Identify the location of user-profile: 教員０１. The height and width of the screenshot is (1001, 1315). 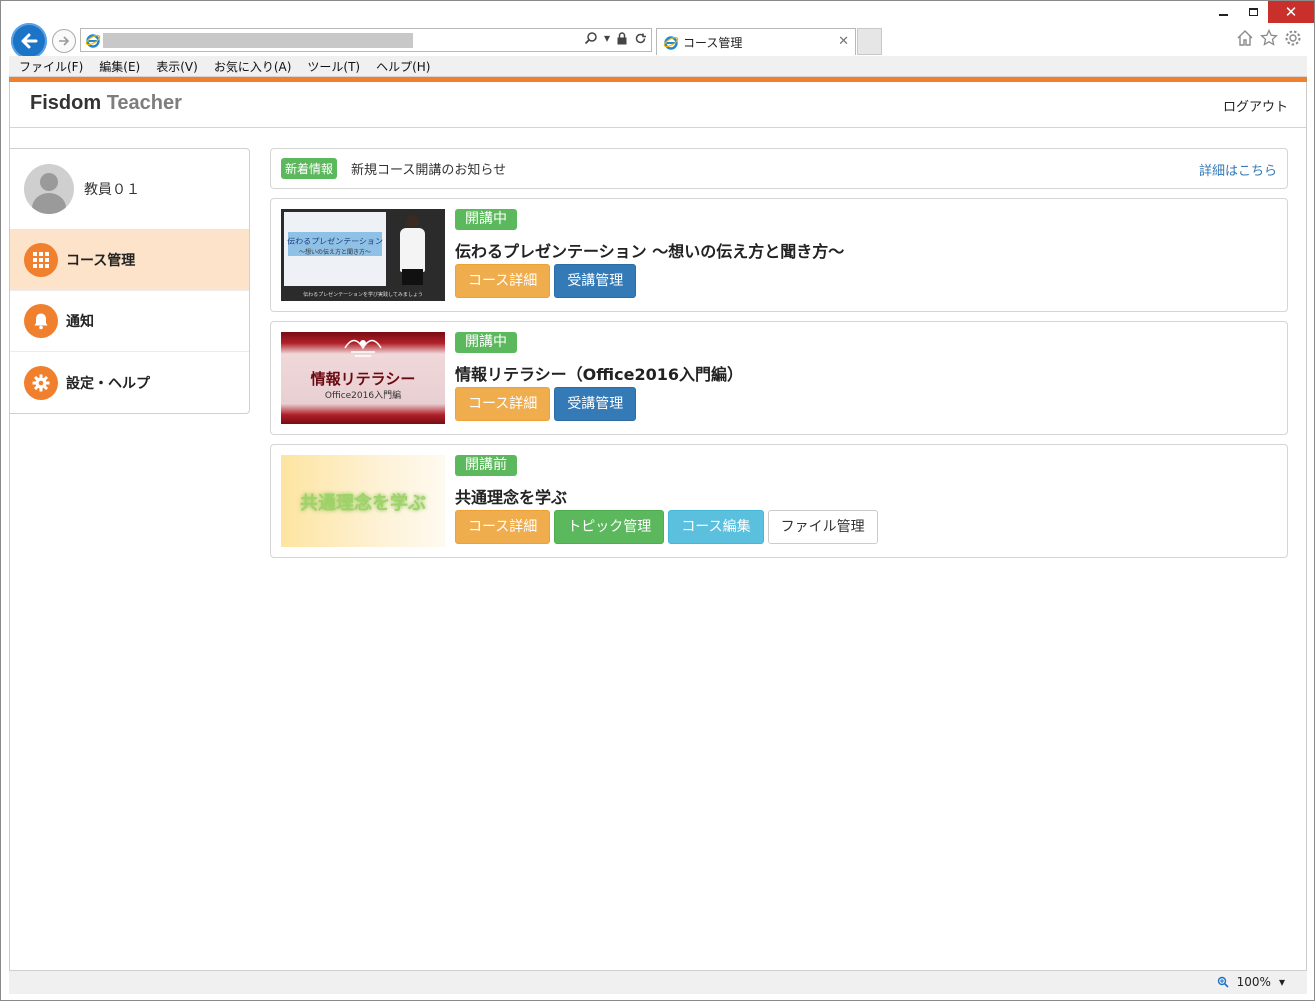
(129, 189).